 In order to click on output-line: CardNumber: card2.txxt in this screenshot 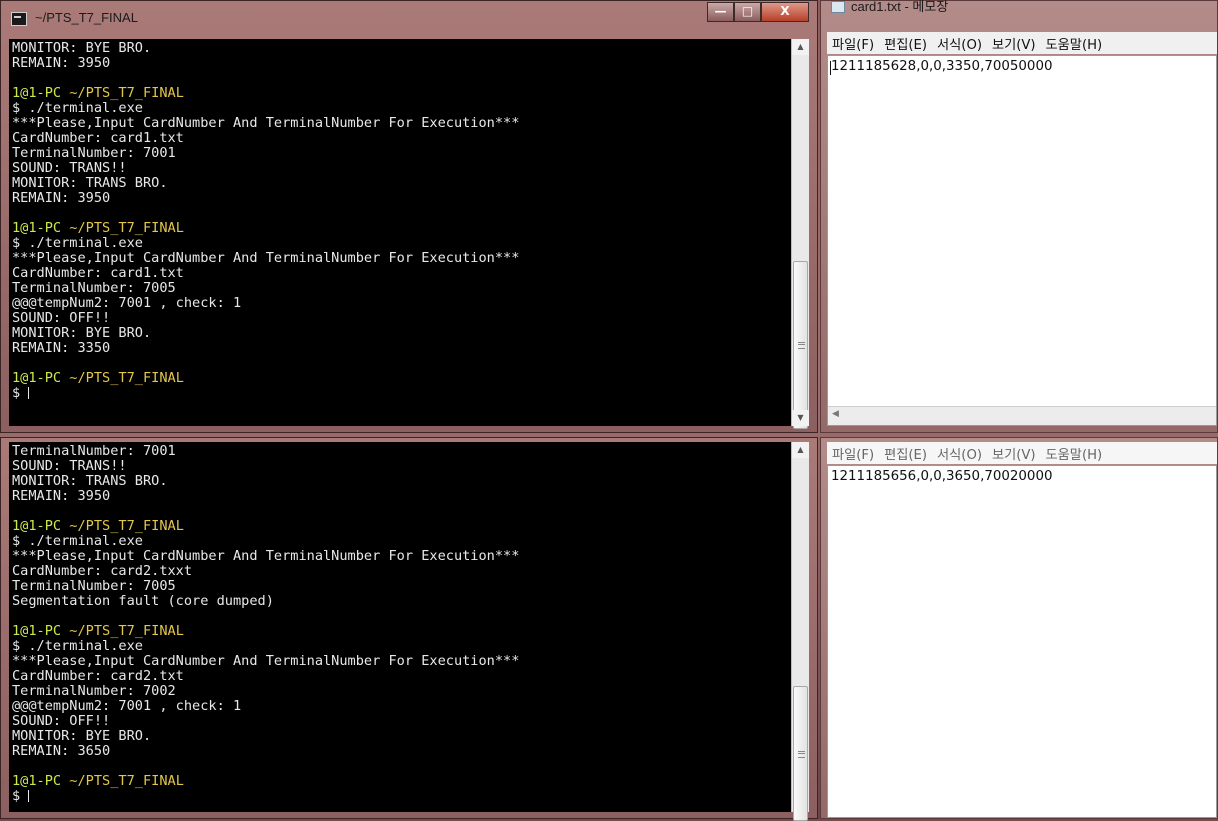, I will do `click(102, 571)`.